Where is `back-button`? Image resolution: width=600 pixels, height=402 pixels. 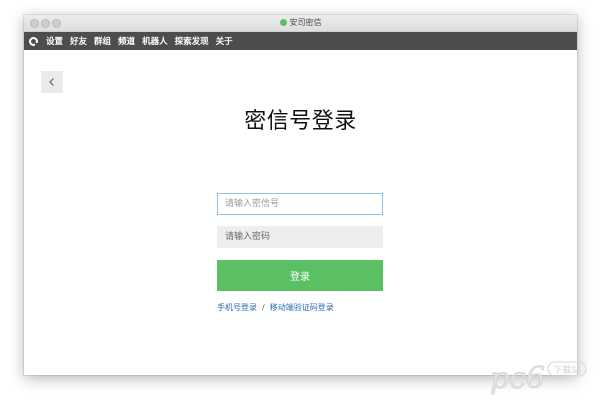
back-button is located at coordinates (52, 82).